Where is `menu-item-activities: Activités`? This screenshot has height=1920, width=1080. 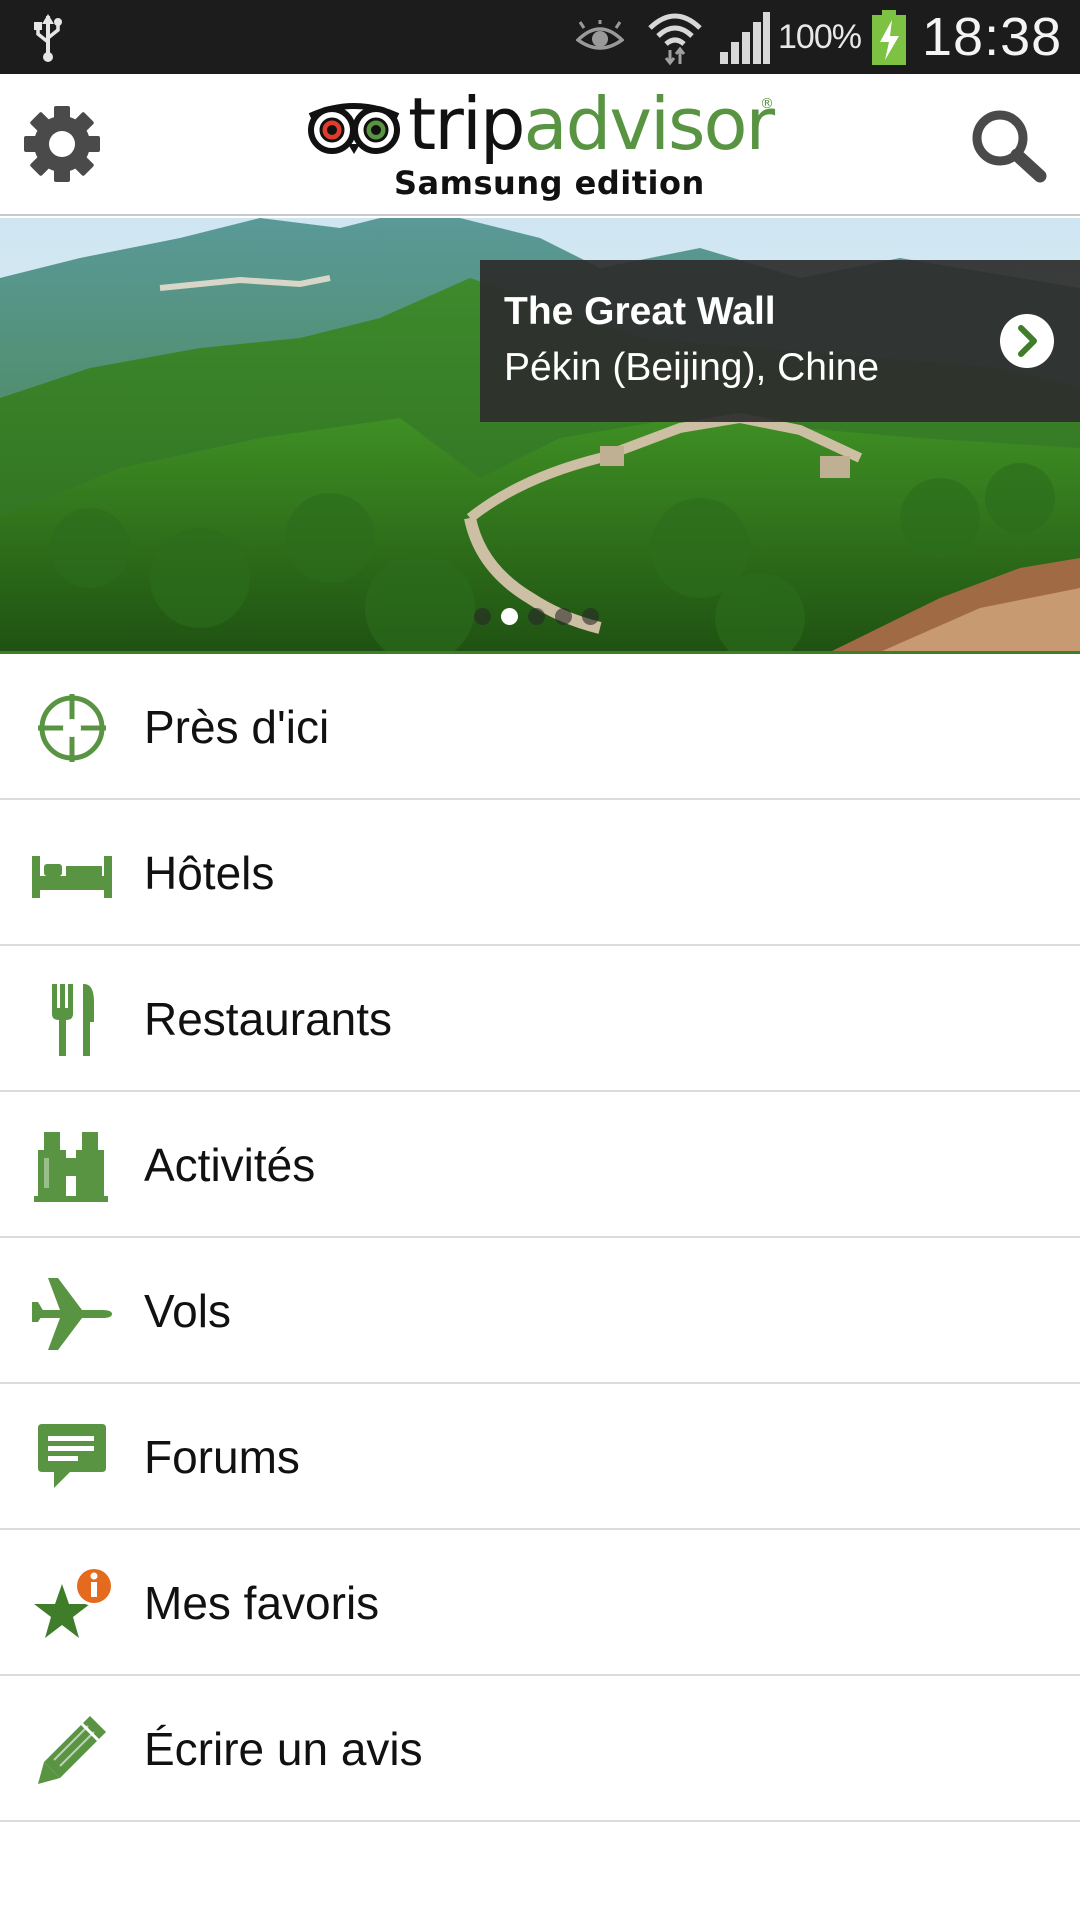
menu-item-activities: Activités is located at coordinates (540, 1165).